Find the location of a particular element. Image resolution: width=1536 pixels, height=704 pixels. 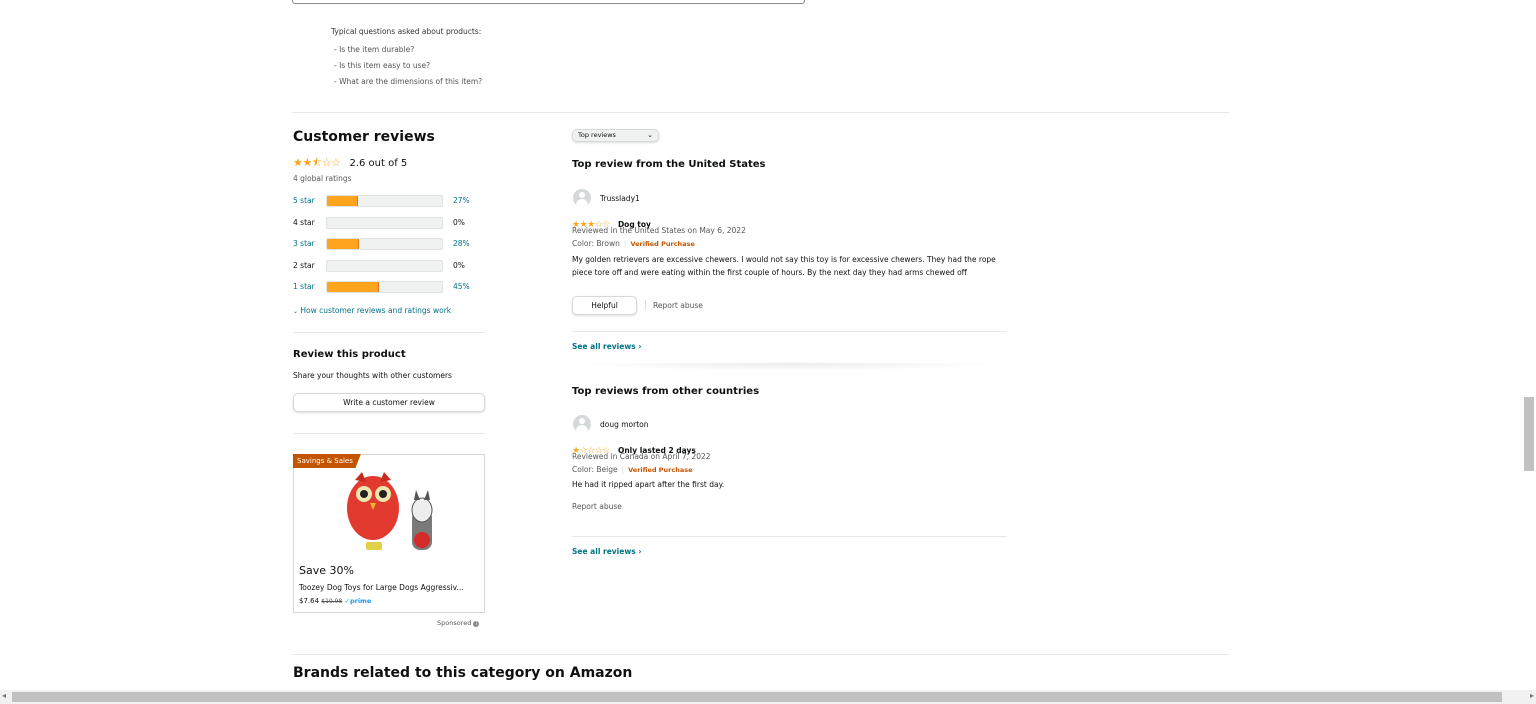

scroll-left-icon: ◂ is located at coordinates (4, 695).